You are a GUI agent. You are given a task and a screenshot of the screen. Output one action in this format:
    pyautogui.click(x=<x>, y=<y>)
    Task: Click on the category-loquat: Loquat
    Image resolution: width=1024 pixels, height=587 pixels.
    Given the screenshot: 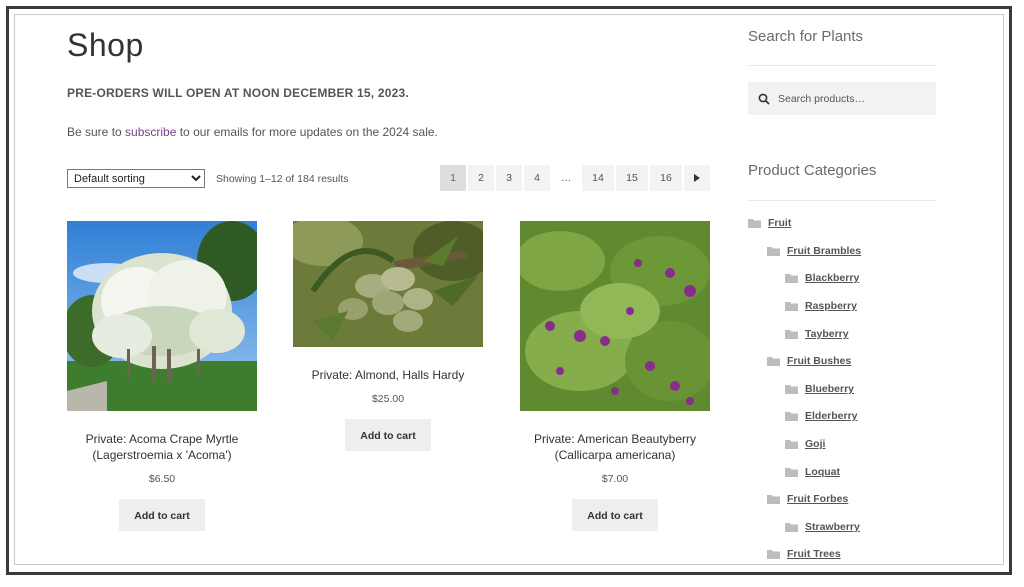 What is the action you would take?
    pyautogui.click(x=812, y=472)
    